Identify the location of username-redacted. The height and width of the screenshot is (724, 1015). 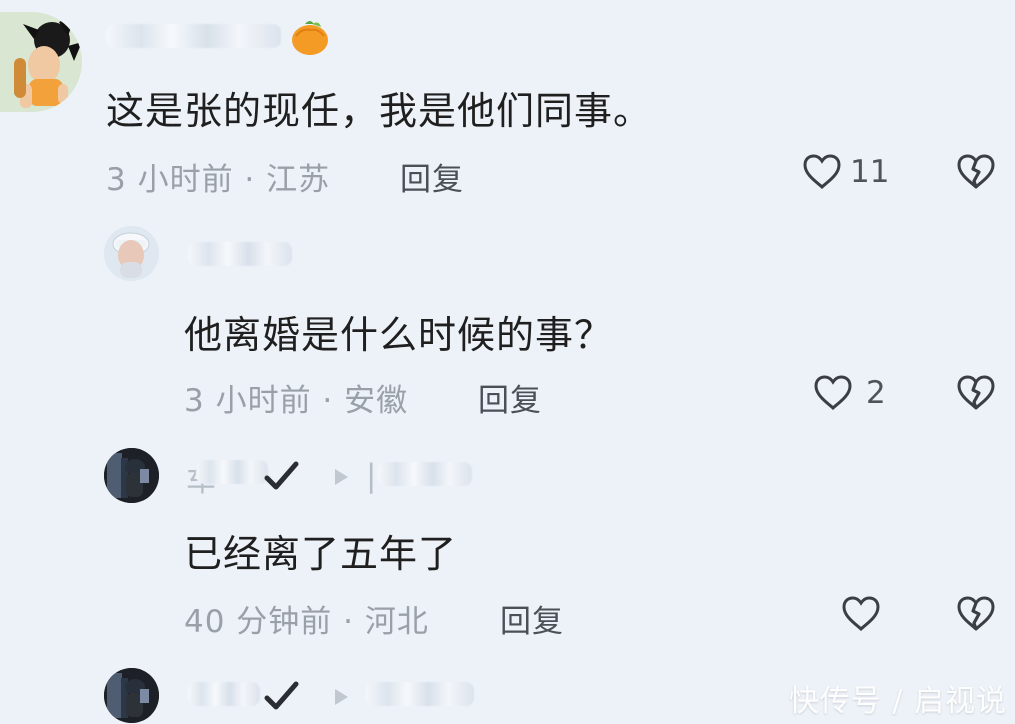
(224, 694).